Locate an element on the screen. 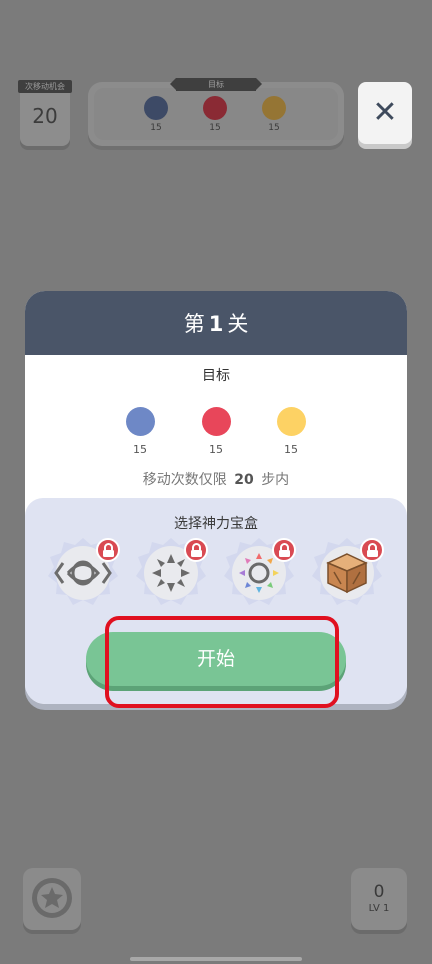 This screenshot has height=964, width=432. star-button is located at coordinates (52, 899).